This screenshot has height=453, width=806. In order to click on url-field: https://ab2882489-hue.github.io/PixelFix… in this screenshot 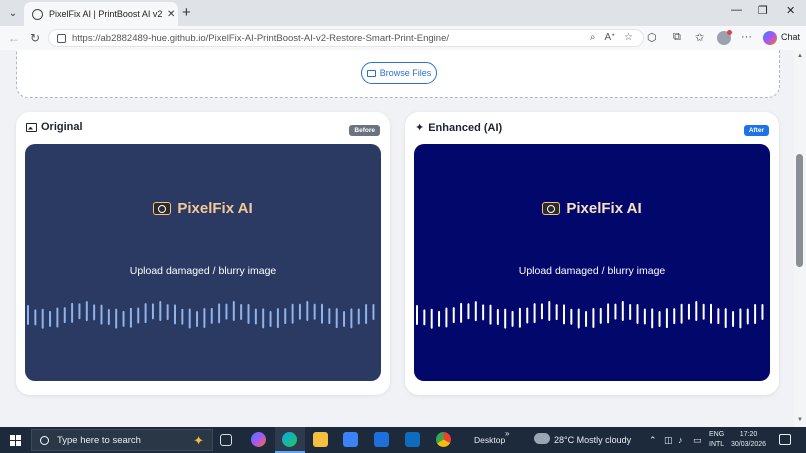, I will do `click(346, 38)`.